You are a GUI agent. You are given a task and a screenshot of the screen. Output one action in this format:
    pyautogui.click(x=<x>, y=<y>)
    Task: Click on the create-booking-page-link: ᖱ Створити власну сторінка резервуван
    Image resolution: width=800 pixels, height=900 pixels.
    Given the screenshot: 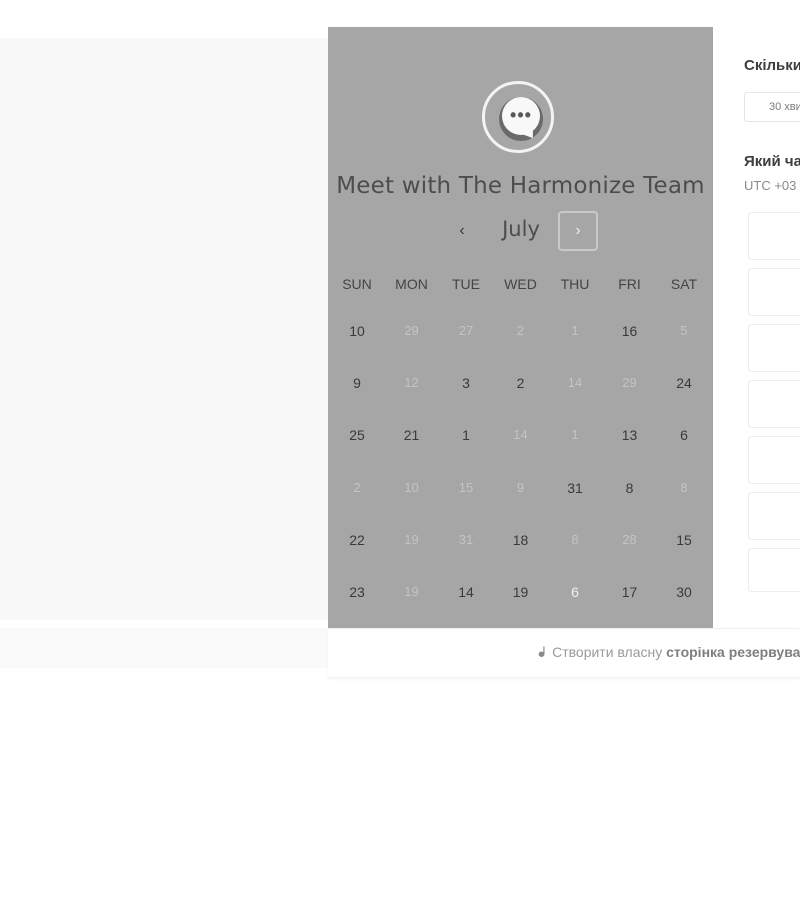 What is the action you would take?
    pyautogui.click(x=669, y=652)
    